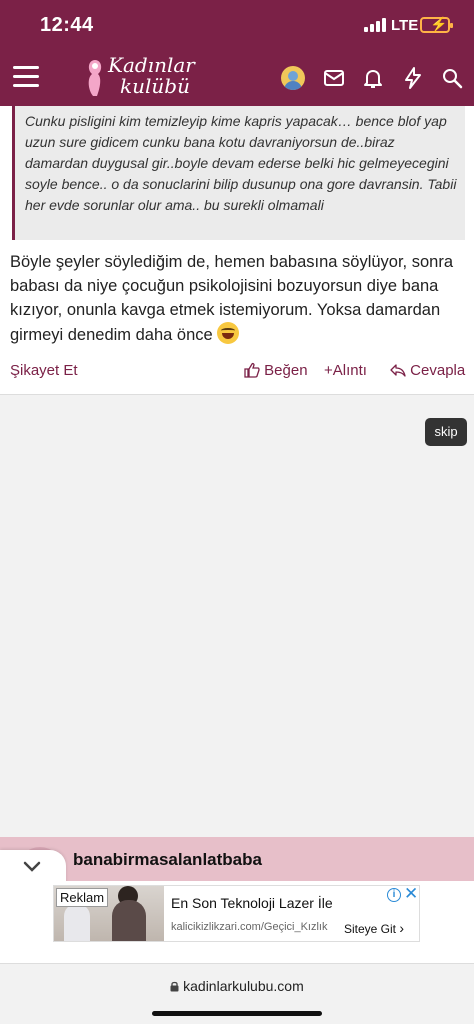  I want to click on status-time: 12:44, so click(67, 25).